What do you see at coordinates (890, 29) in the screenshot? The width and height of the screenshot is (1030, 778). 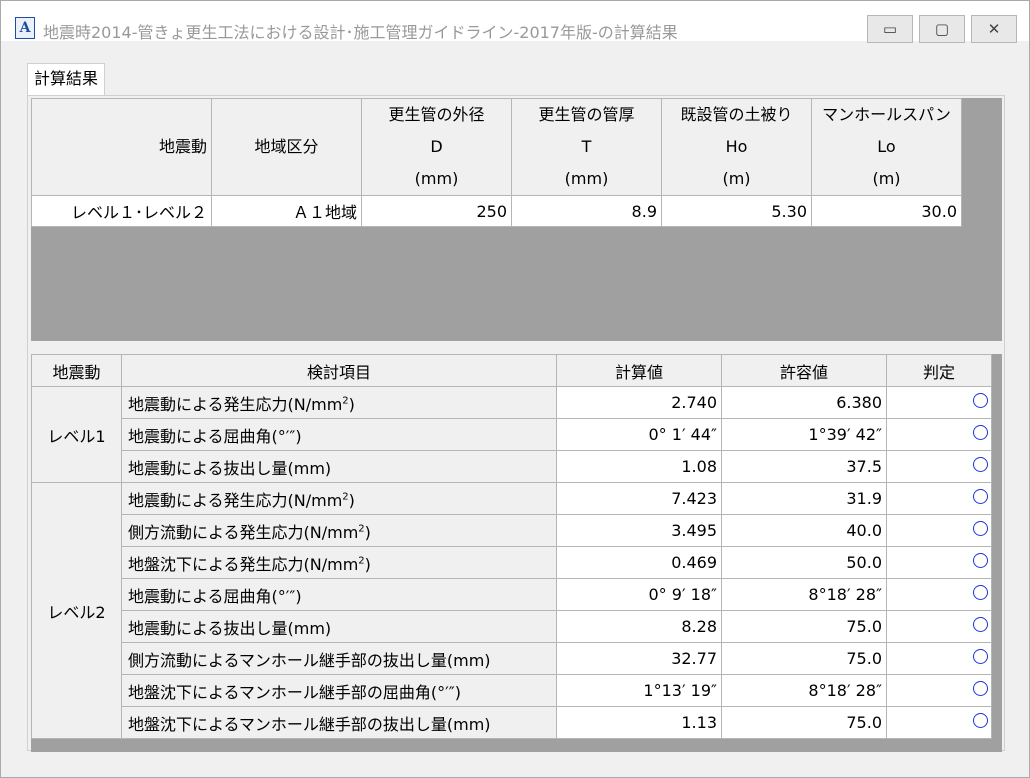 I see `minimize-button: ▭` at bounding box center [890, 29].